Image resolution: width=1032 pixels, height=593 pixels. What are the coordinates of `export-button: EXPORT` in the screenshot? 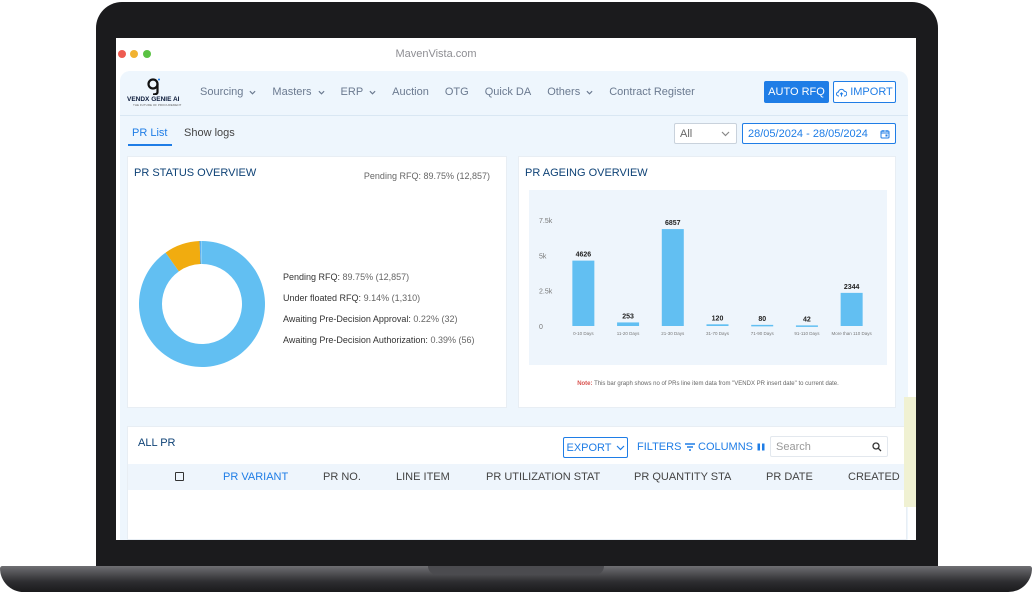 It's located at (595, 447).